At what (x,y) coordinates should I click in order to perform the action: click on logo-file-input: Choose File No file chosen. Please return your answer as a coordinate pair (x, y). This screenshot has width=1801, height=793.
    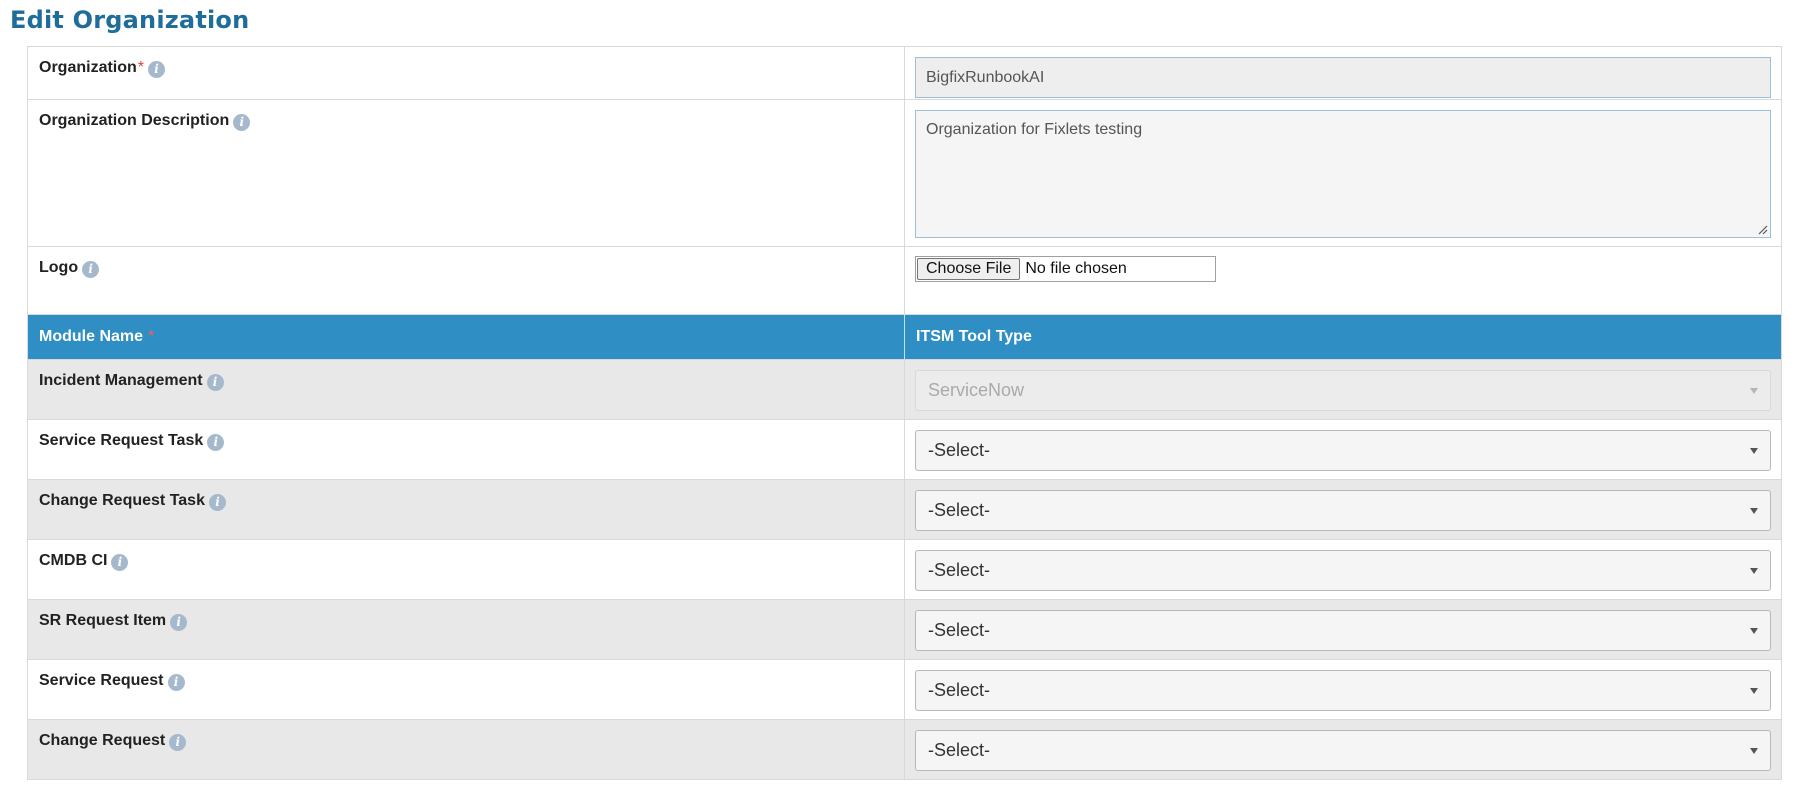
    Looking at the image, I should click on (1065, 269).